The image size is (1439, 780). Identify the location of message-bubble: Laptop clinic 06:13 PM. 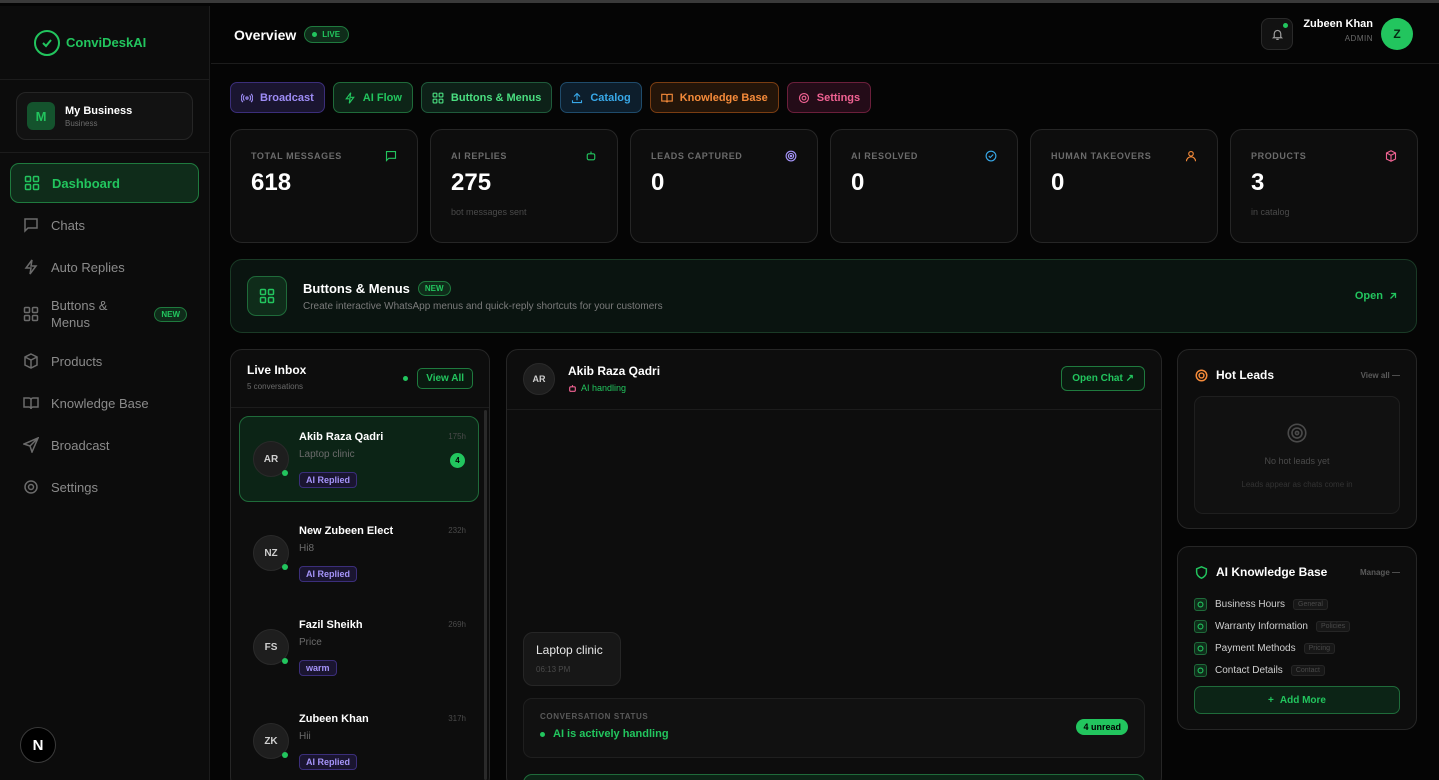
(572, 659).